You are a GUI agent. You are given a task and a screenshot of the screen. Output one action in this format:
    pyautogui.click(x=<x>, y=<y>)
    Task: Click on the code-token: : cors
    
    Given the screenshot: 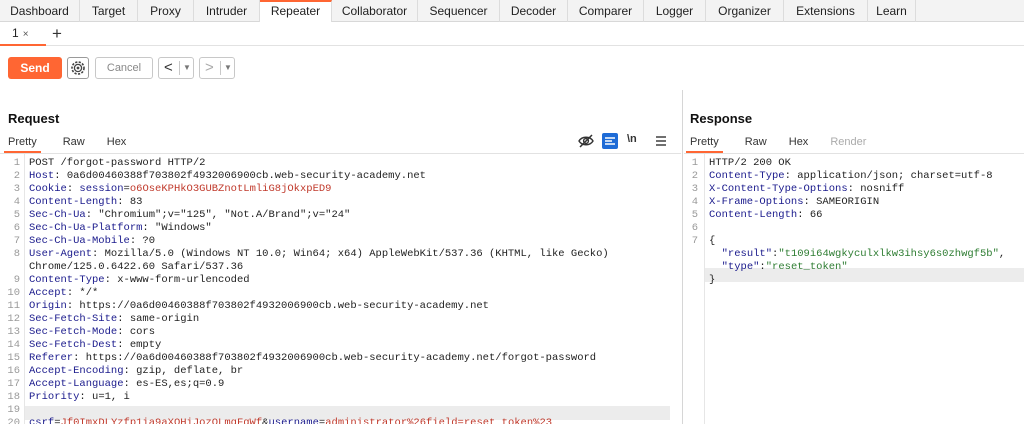 What is the action you would take?
    pyautogui.click(x=136, y=332)
    